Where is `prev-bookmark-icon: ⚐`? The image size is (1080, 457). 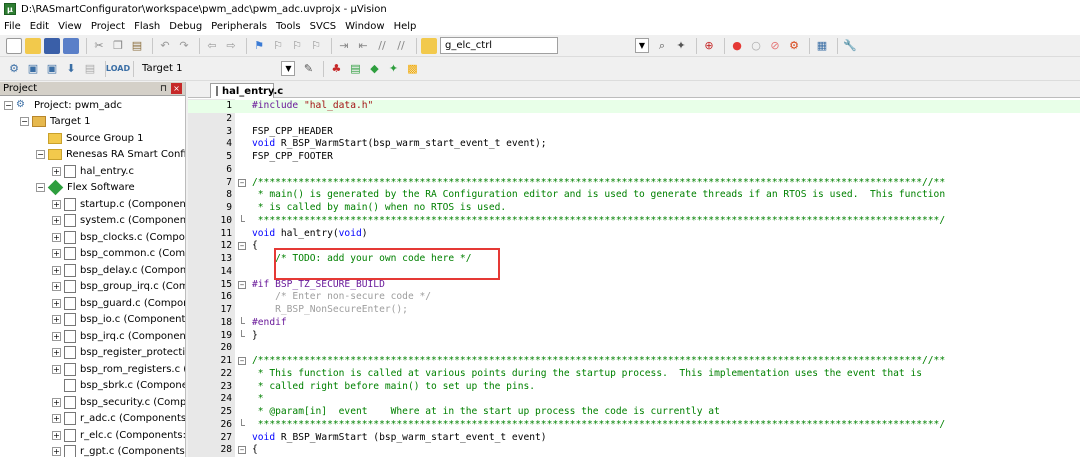 prev-bookmark-icon: ⚐ is located at coordinates (278, 46).